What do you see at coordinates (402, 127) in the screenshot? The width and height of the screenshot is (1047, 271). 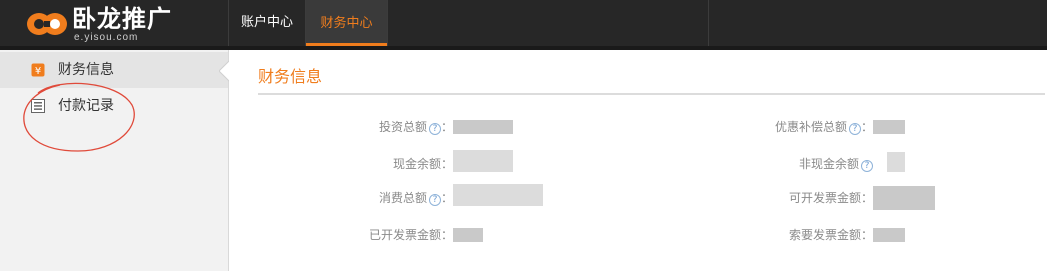 I see `field-label: 投资总额` at bounding box center [402, 127].